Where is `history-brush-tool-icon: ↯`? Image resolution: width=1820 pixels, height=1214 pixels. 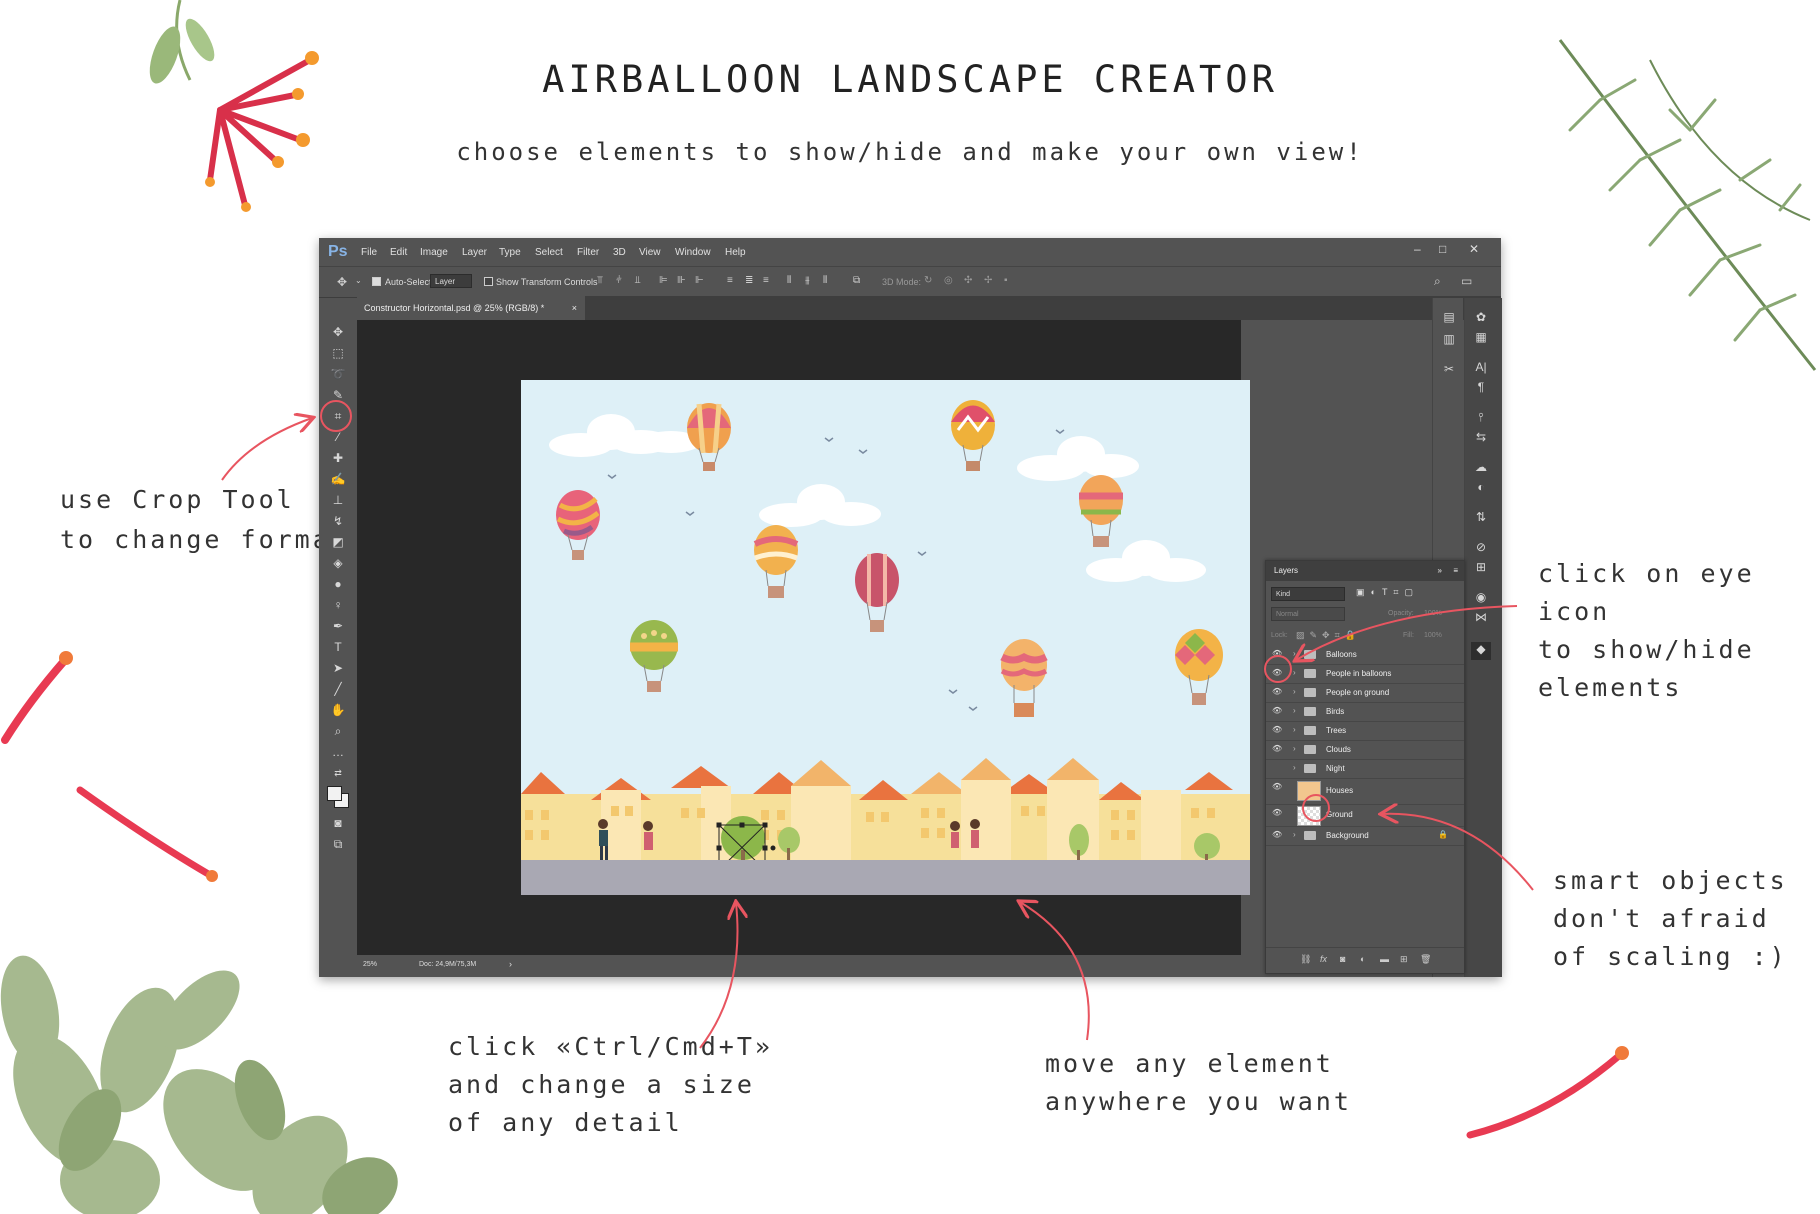 history-brush-tool-icon: ↯ is located at coordinates (338, 521).